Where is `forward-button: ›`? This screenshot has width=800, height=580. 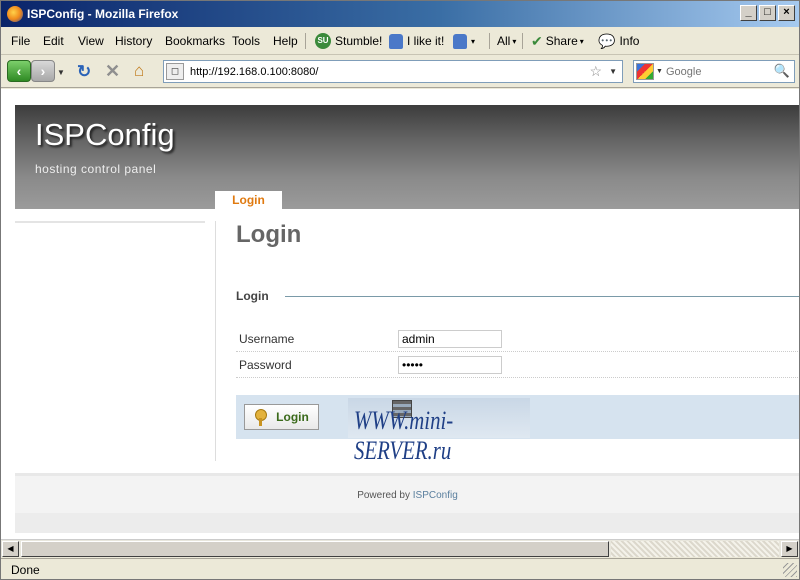
forward-button: › is located at coordinates (43, 71).